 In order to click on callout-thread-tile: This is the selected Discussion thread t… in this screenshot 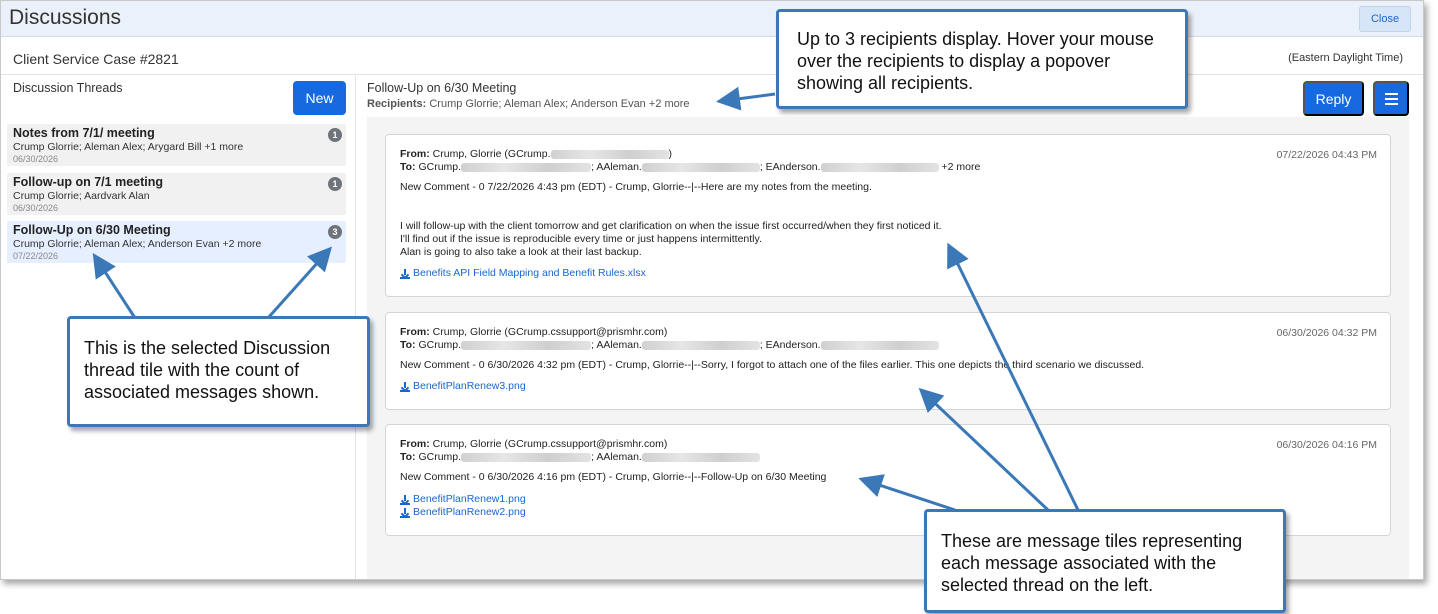, I will do `click(218, 371)`.